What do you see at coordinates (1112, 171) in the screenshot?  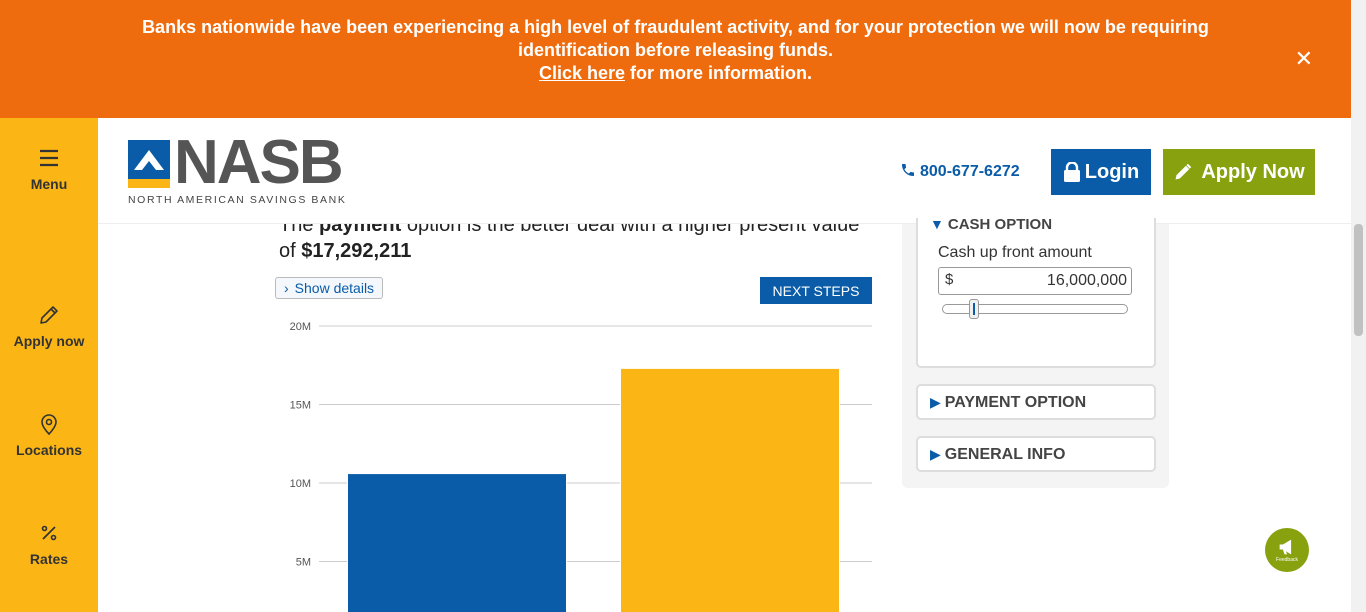 I see `login-label: Login` at bounding box center [1112, 171].